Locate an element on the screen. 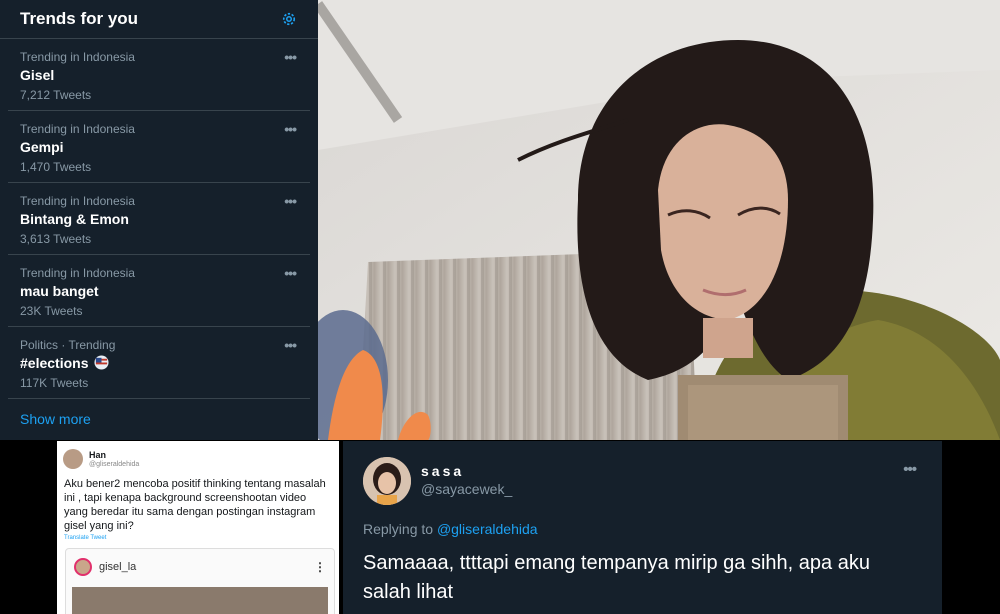 The image size is (1000, 614). trend-count: 7,212 Tweets is located at coordinates (56, 95).